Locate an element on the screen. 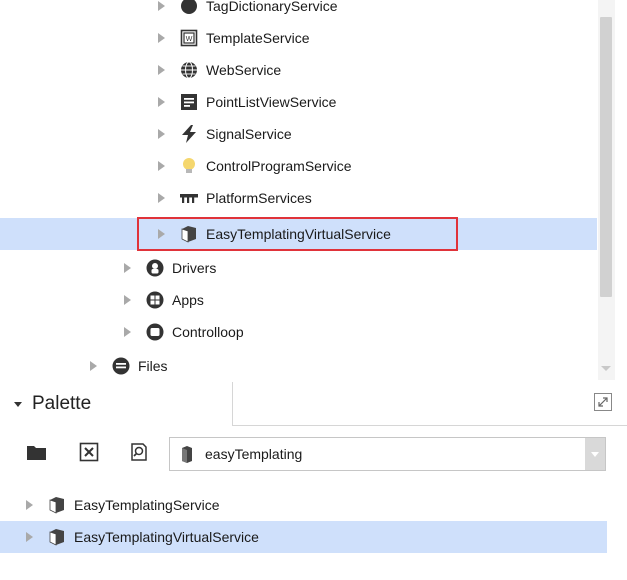  tree-item-label: TemplateService is located at coordinates (258, 38).